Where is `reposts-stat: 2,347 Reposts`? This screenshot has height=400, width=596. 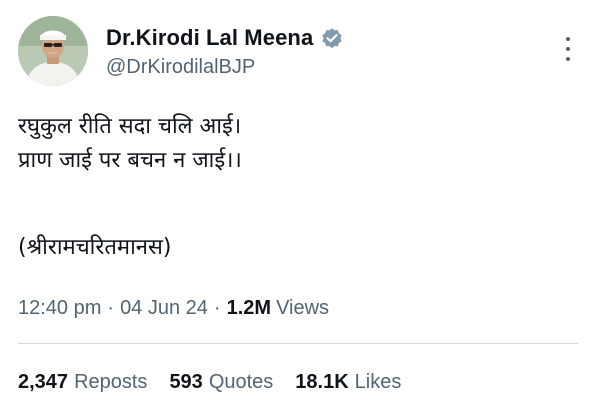
reposts-stat: 2,347 Reposts is located at coordinates (82, 382).